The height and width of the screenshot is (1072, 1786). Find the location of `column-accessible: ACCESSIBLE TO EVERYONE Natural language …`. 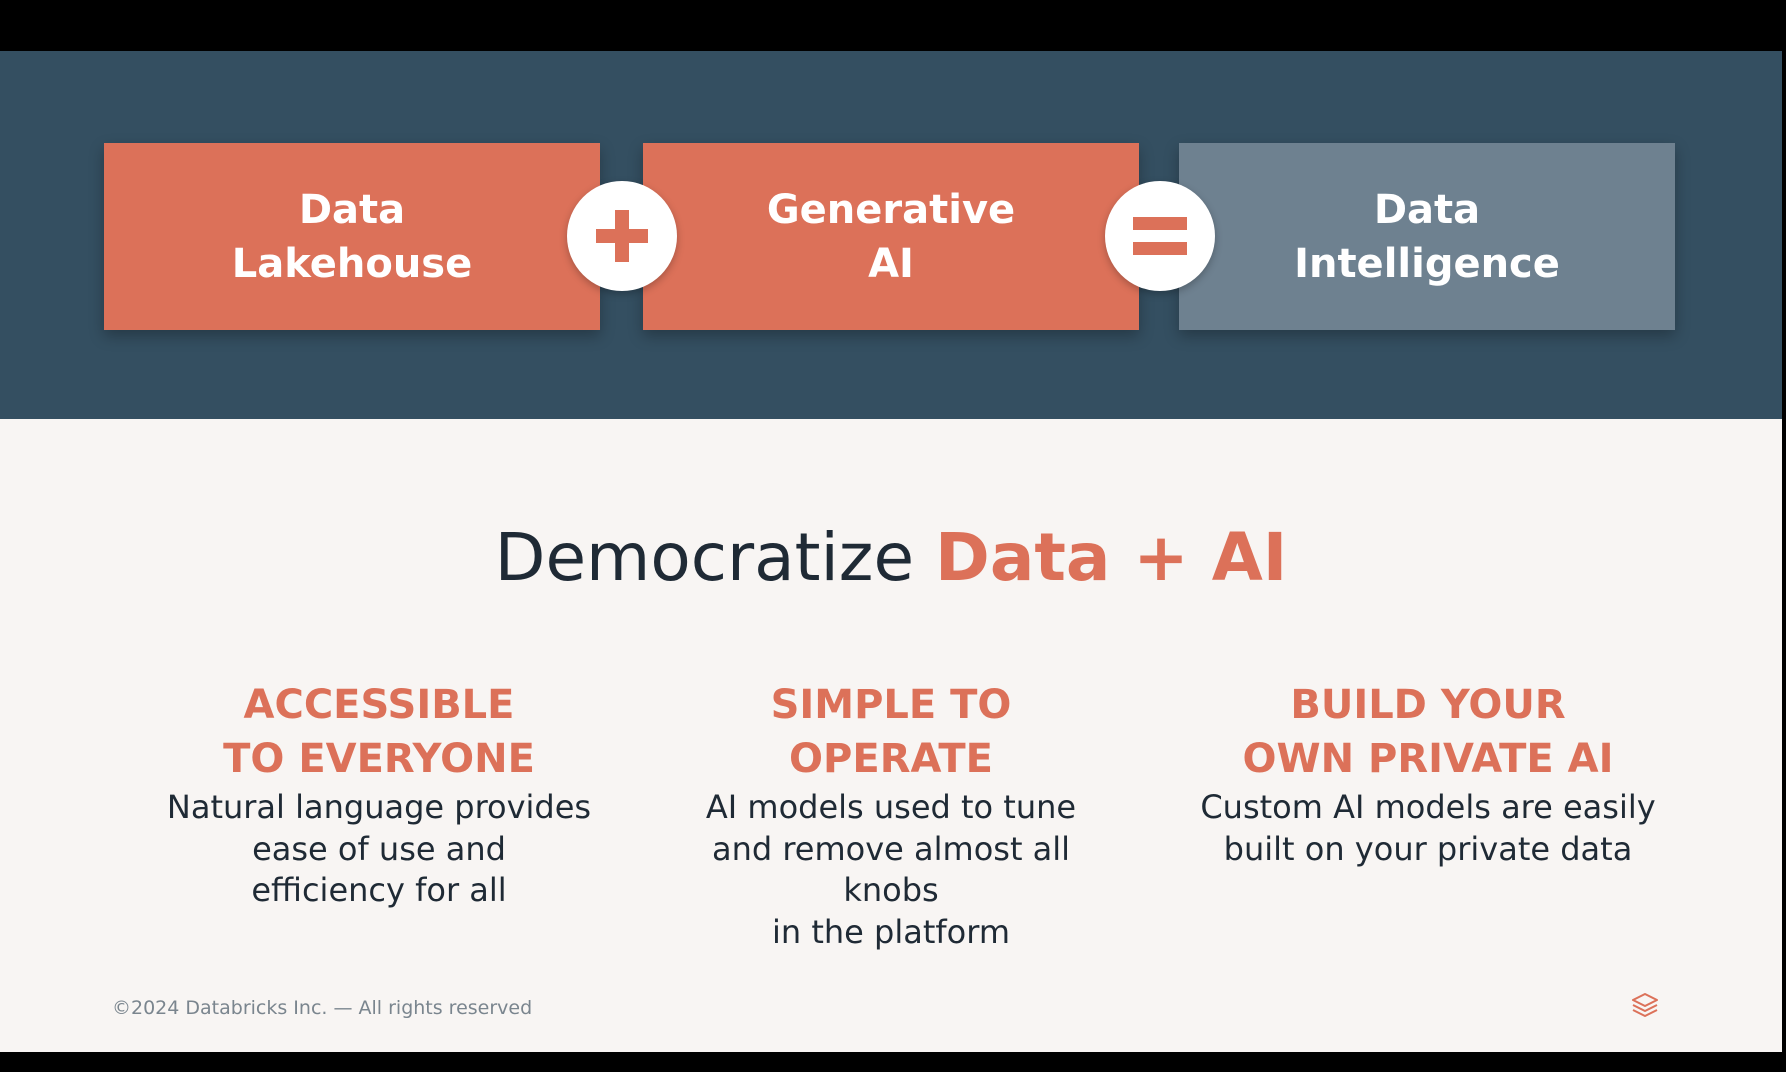

column-accessible: ACCESSIBLE TO EVERYONE Natural language … is located at coordinates (379, 795).